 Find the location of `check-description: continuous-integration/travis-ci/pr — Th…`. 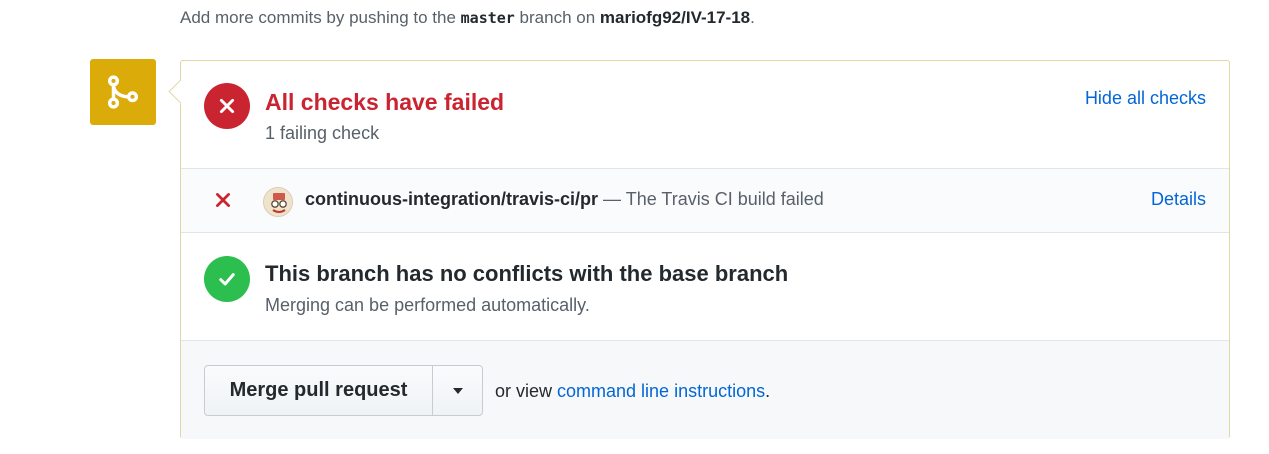

check-description: continuous-integration/travis-ci/pr — Th… is located at coordinates (564, 199).